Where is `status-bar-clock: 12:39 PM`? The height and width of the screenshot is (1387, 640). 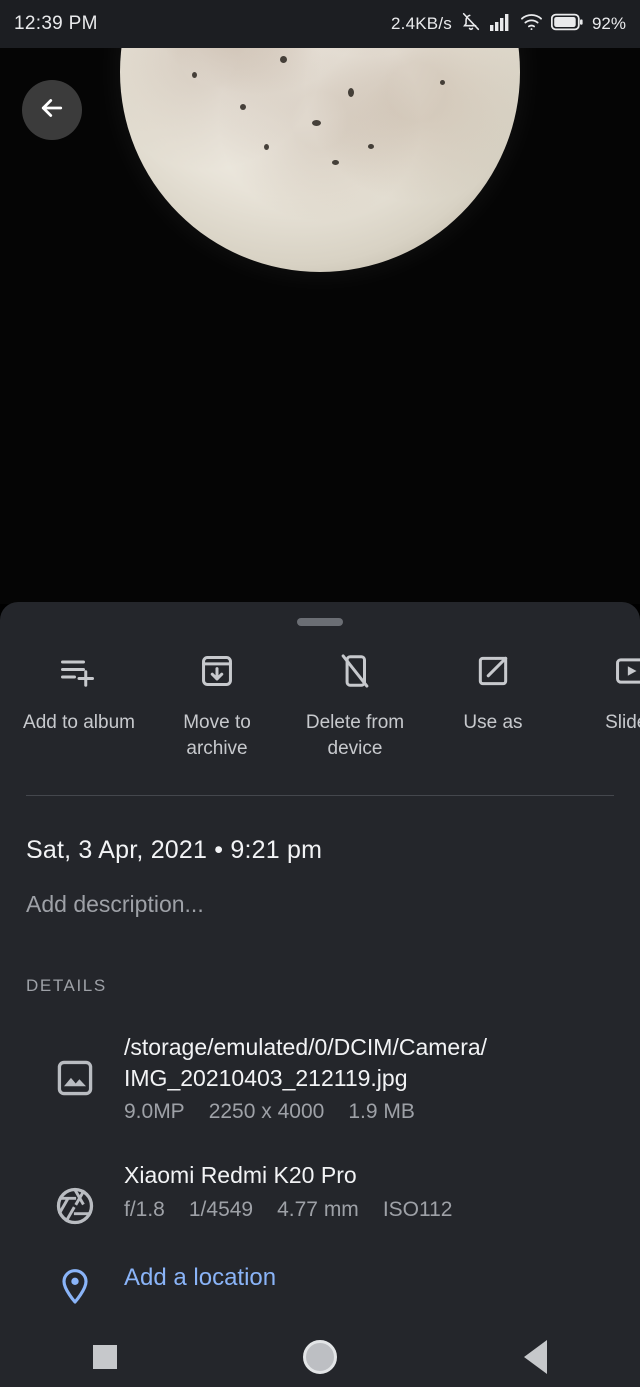 status-bar-clock: 12:39 PM is located at coordinates (56, 23).